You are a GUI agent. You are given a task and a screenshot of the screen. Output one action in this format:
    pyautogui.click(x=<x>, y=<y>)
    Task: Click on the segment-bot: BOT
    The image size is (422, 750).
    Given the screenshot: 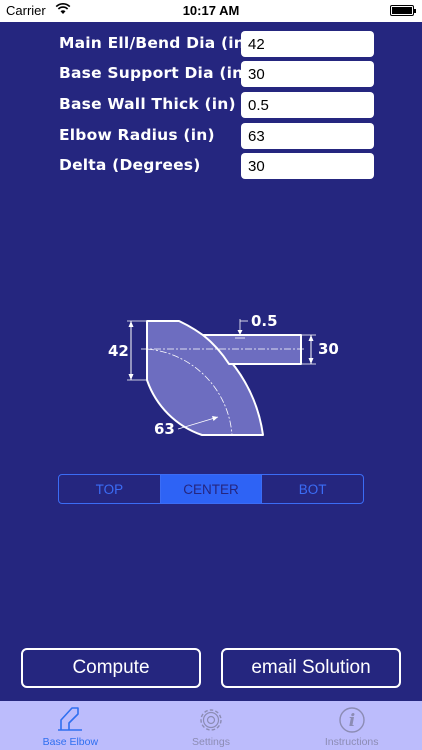 What is the action you would take?
    pyautogui.click(x=312, y=489)
    